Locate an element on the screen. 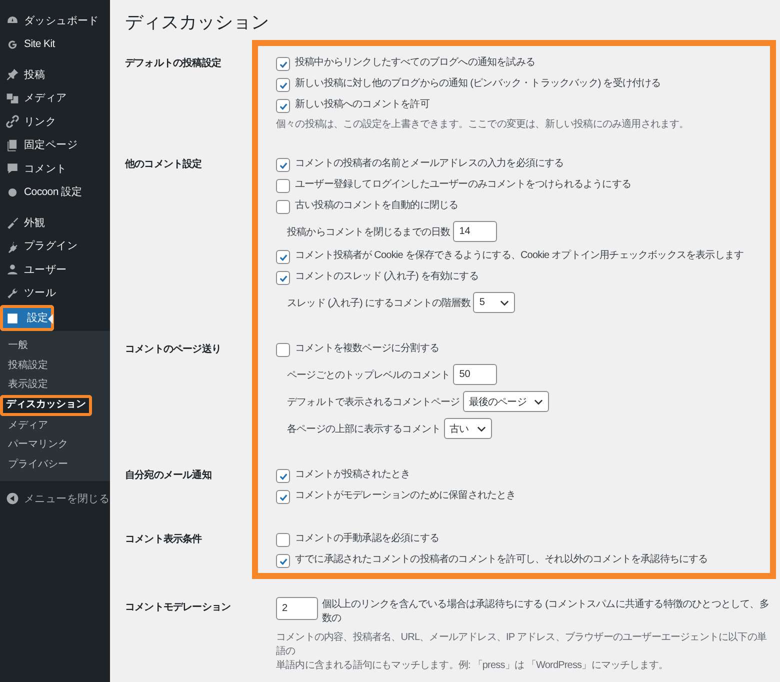 The image size is (780, 682). menu-item: ユーザー is located at coordinates (55, 270).